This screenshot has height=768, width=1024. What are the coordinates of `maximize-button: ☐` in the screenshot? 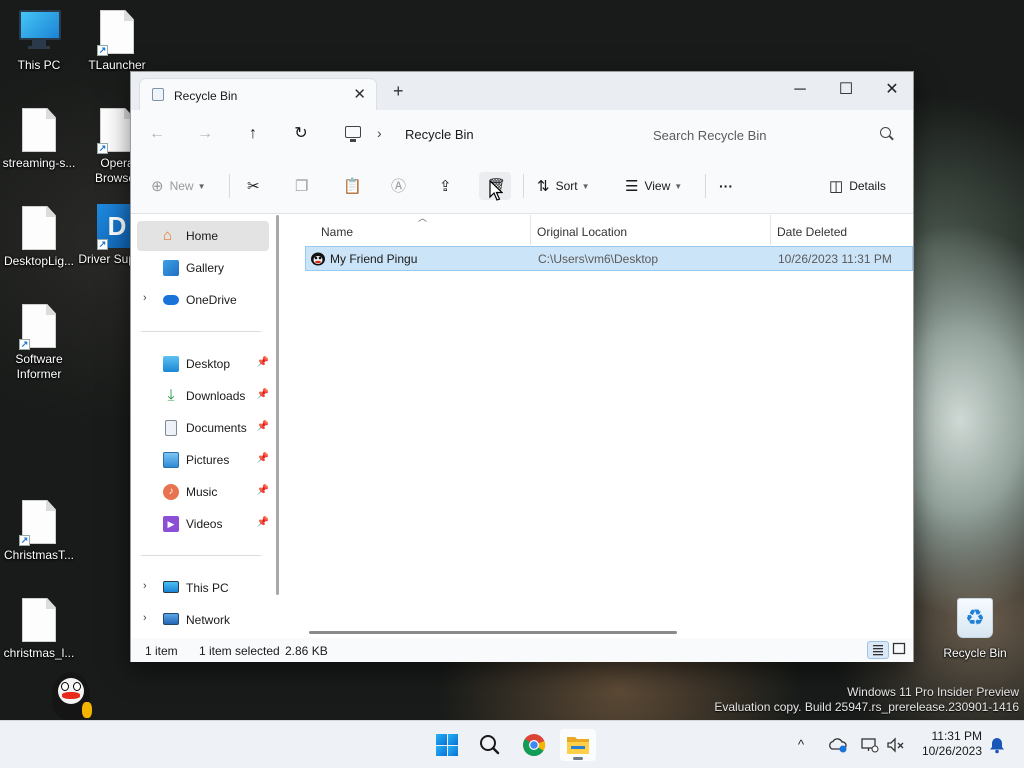 It's located at (846, 90).